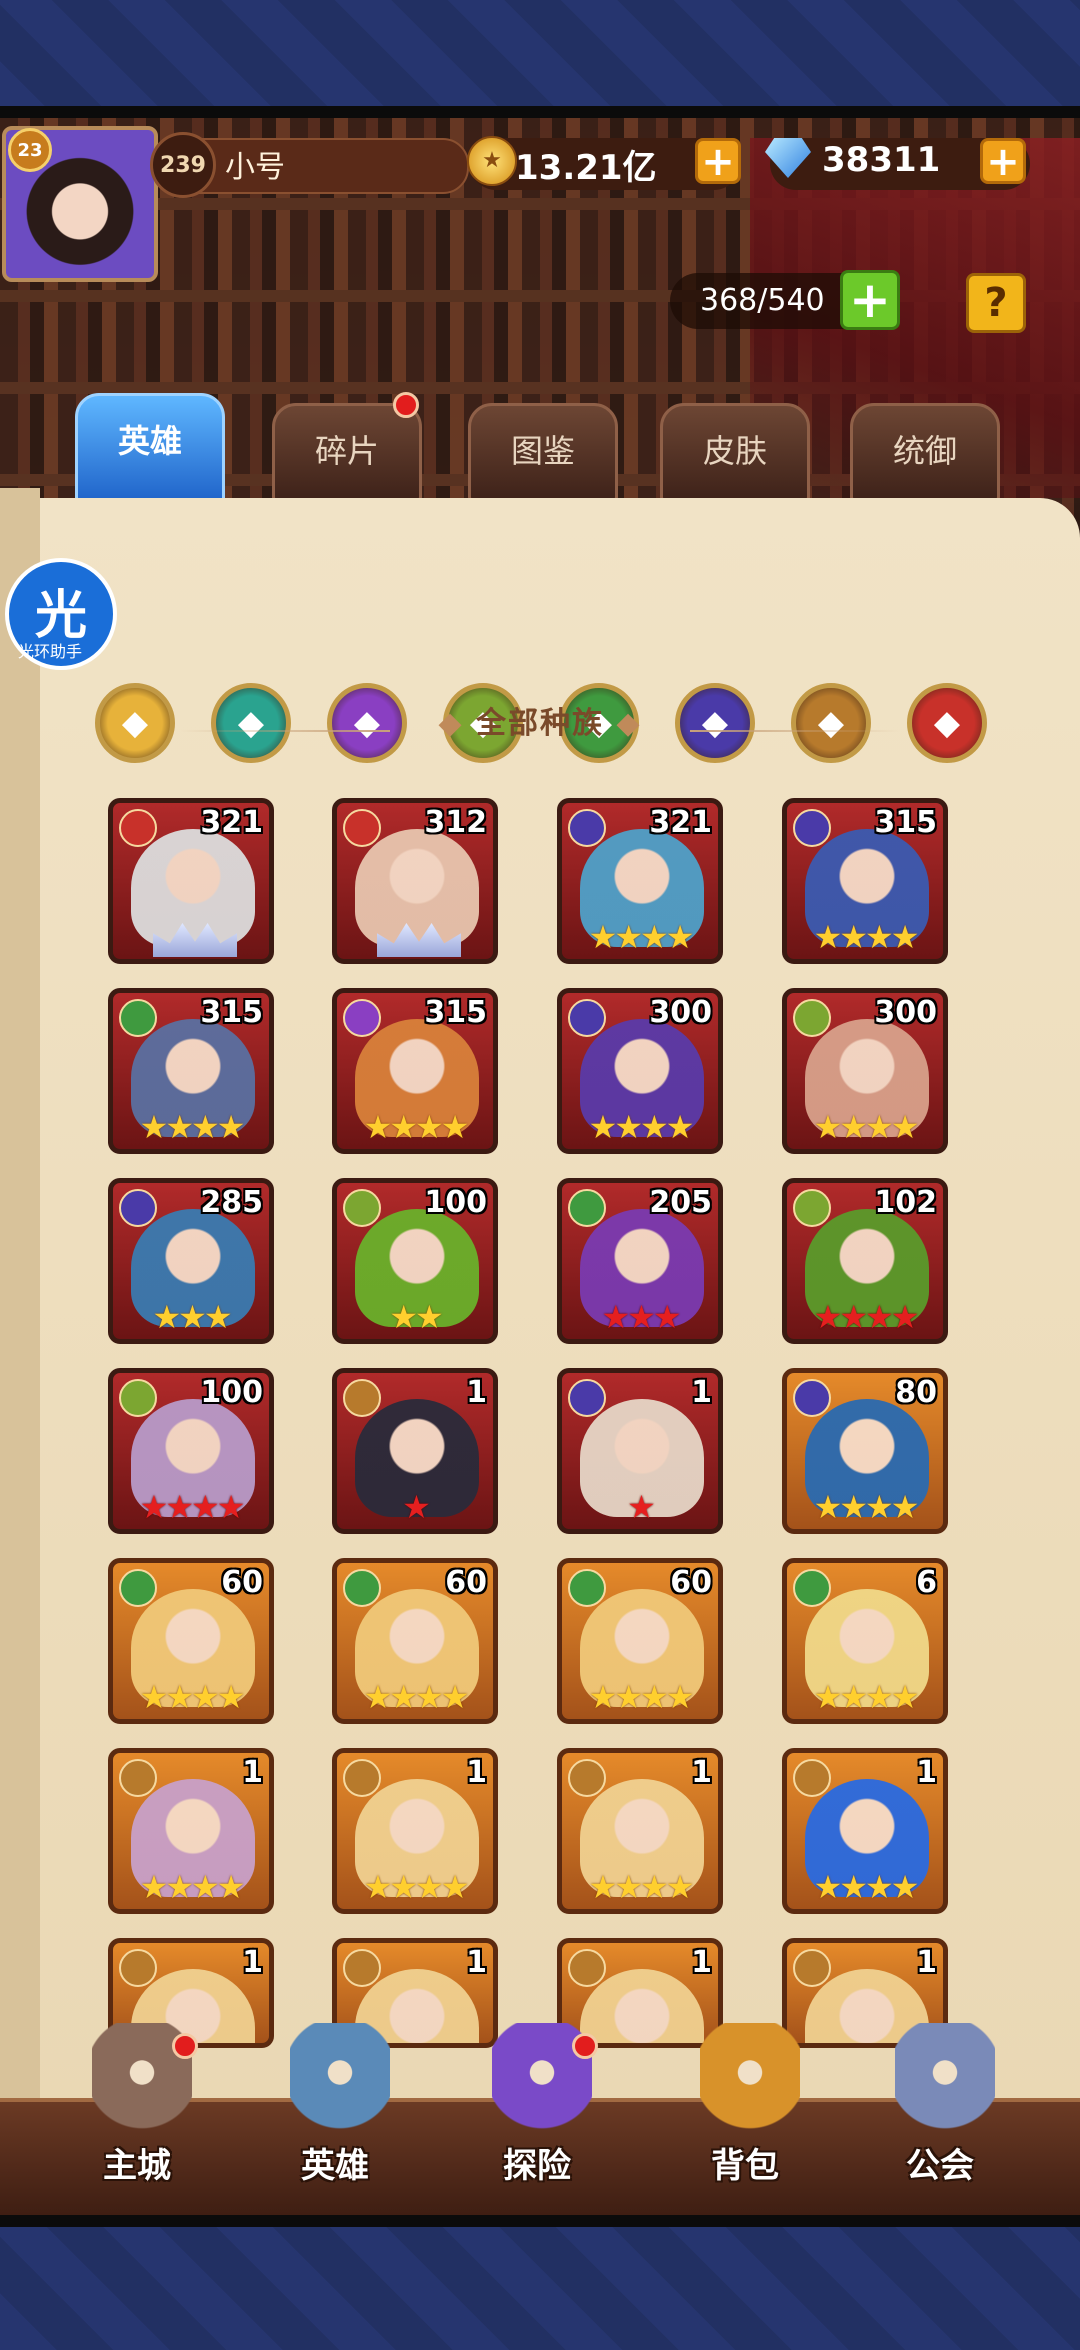 The height and width of the screenshot is (2350, 1080). What do you see at coordinates (870, 300) in the screenshot?
I see `expand-capacity-button: +` at bounding box center [870, 300].